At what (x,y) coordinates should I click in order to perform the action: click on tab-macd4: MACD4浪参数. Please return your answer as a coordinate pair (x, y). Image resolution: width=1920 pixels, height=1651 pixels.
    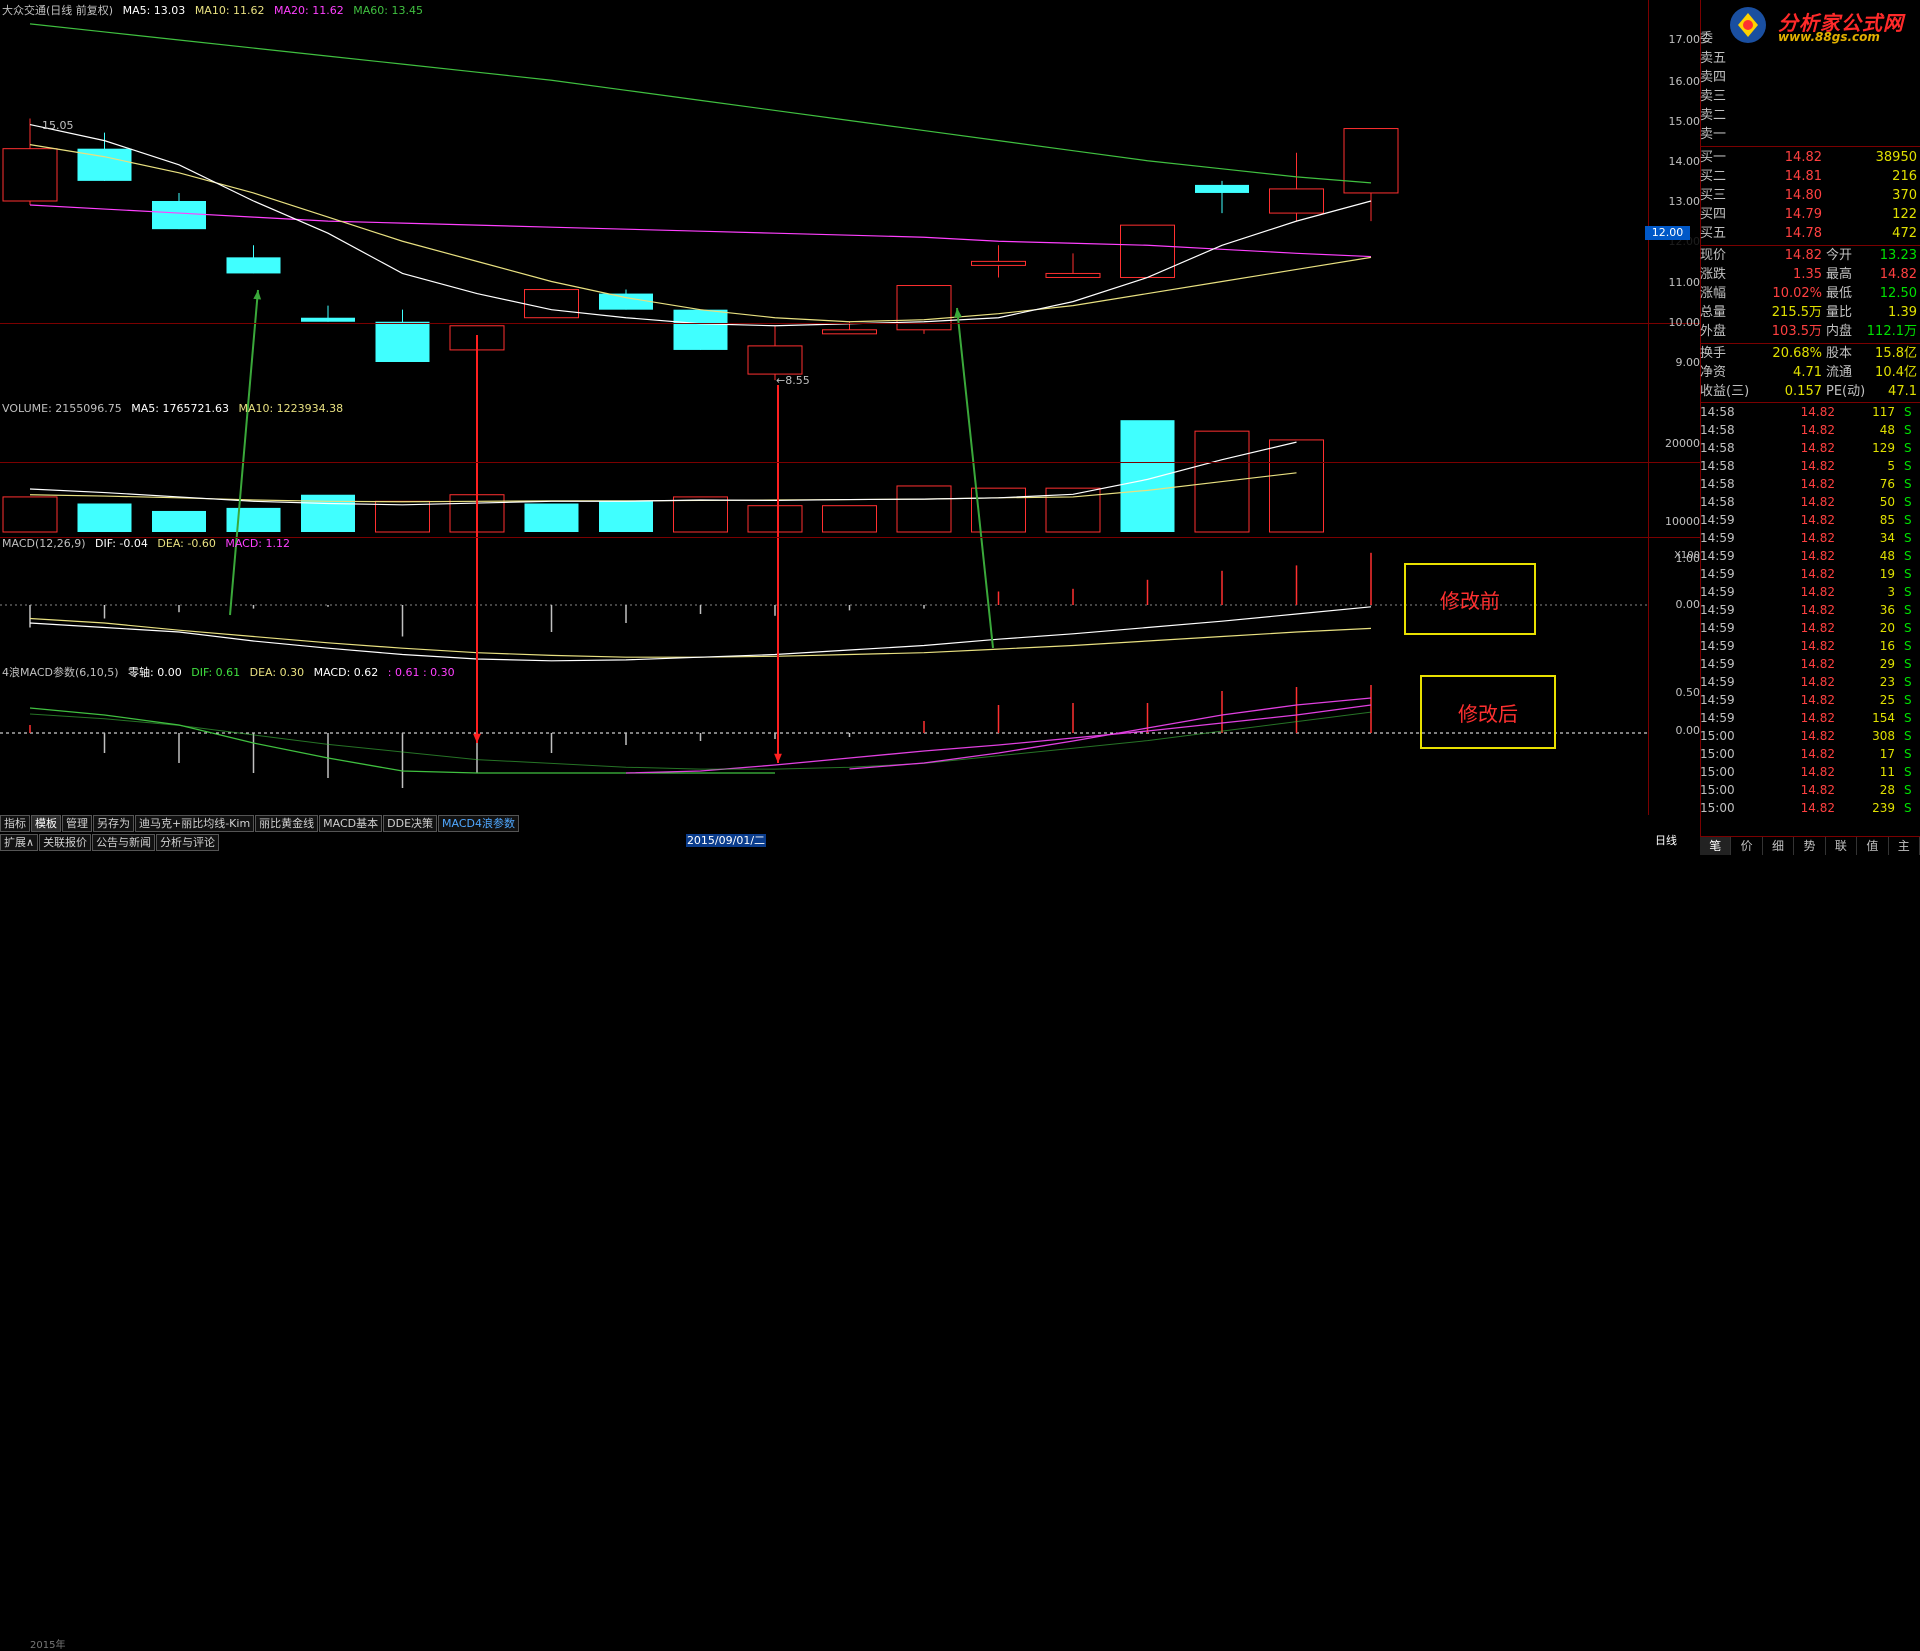
    Looking at the image, I should click on (479, 823).